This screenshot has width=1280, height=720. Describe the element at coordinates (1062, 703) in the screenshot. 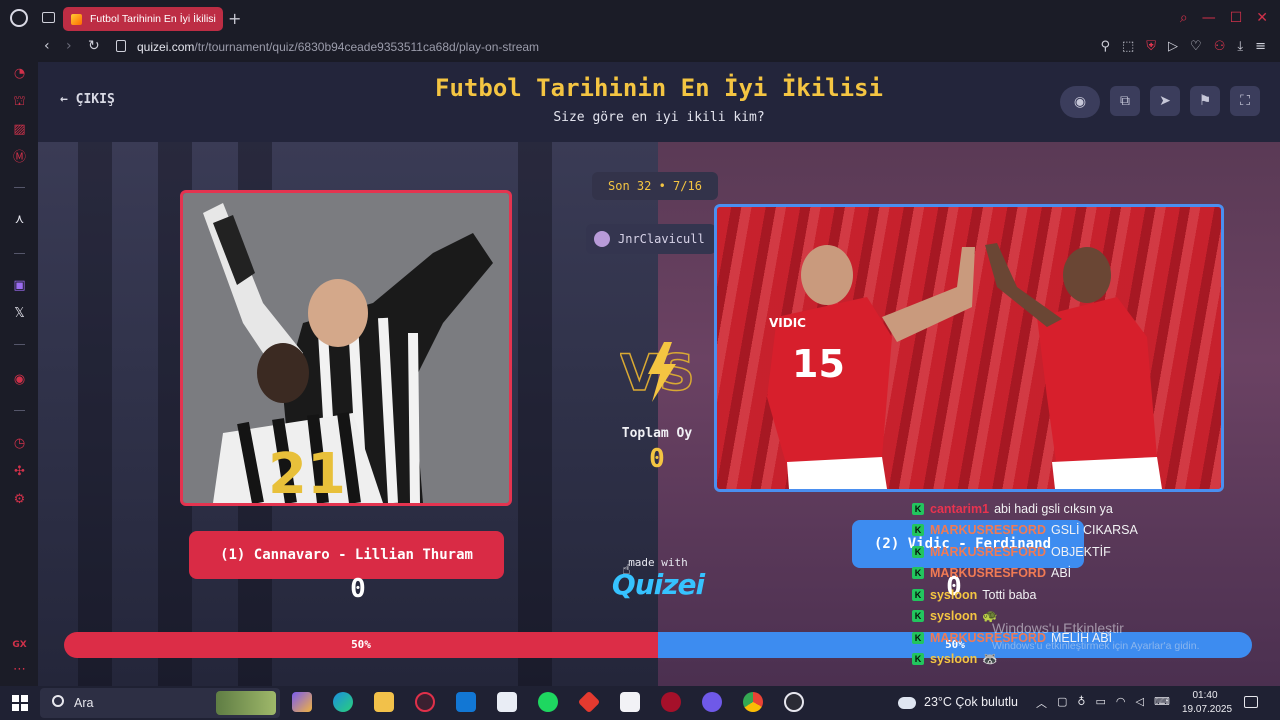

I see `device-icon: ▢` at that location.